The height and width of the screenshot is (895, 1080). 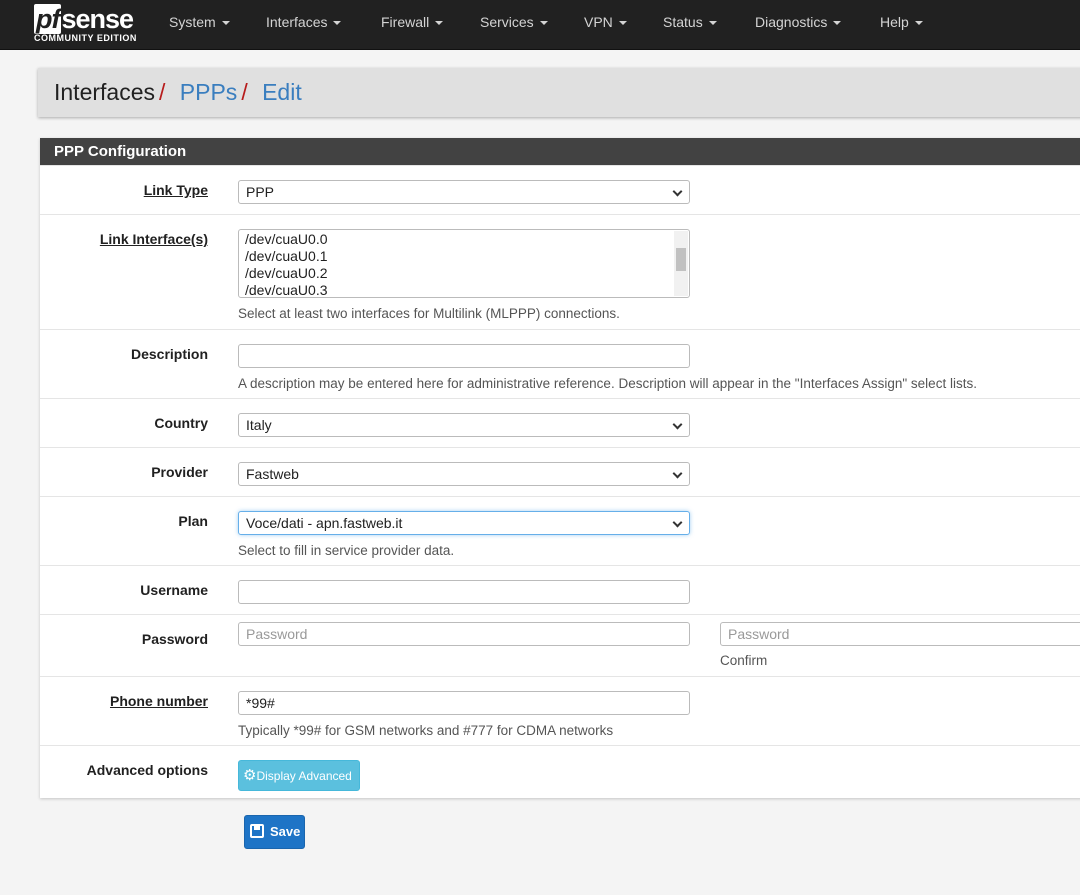 I want to click on country-select: Italy, so click(x=464, y=425).